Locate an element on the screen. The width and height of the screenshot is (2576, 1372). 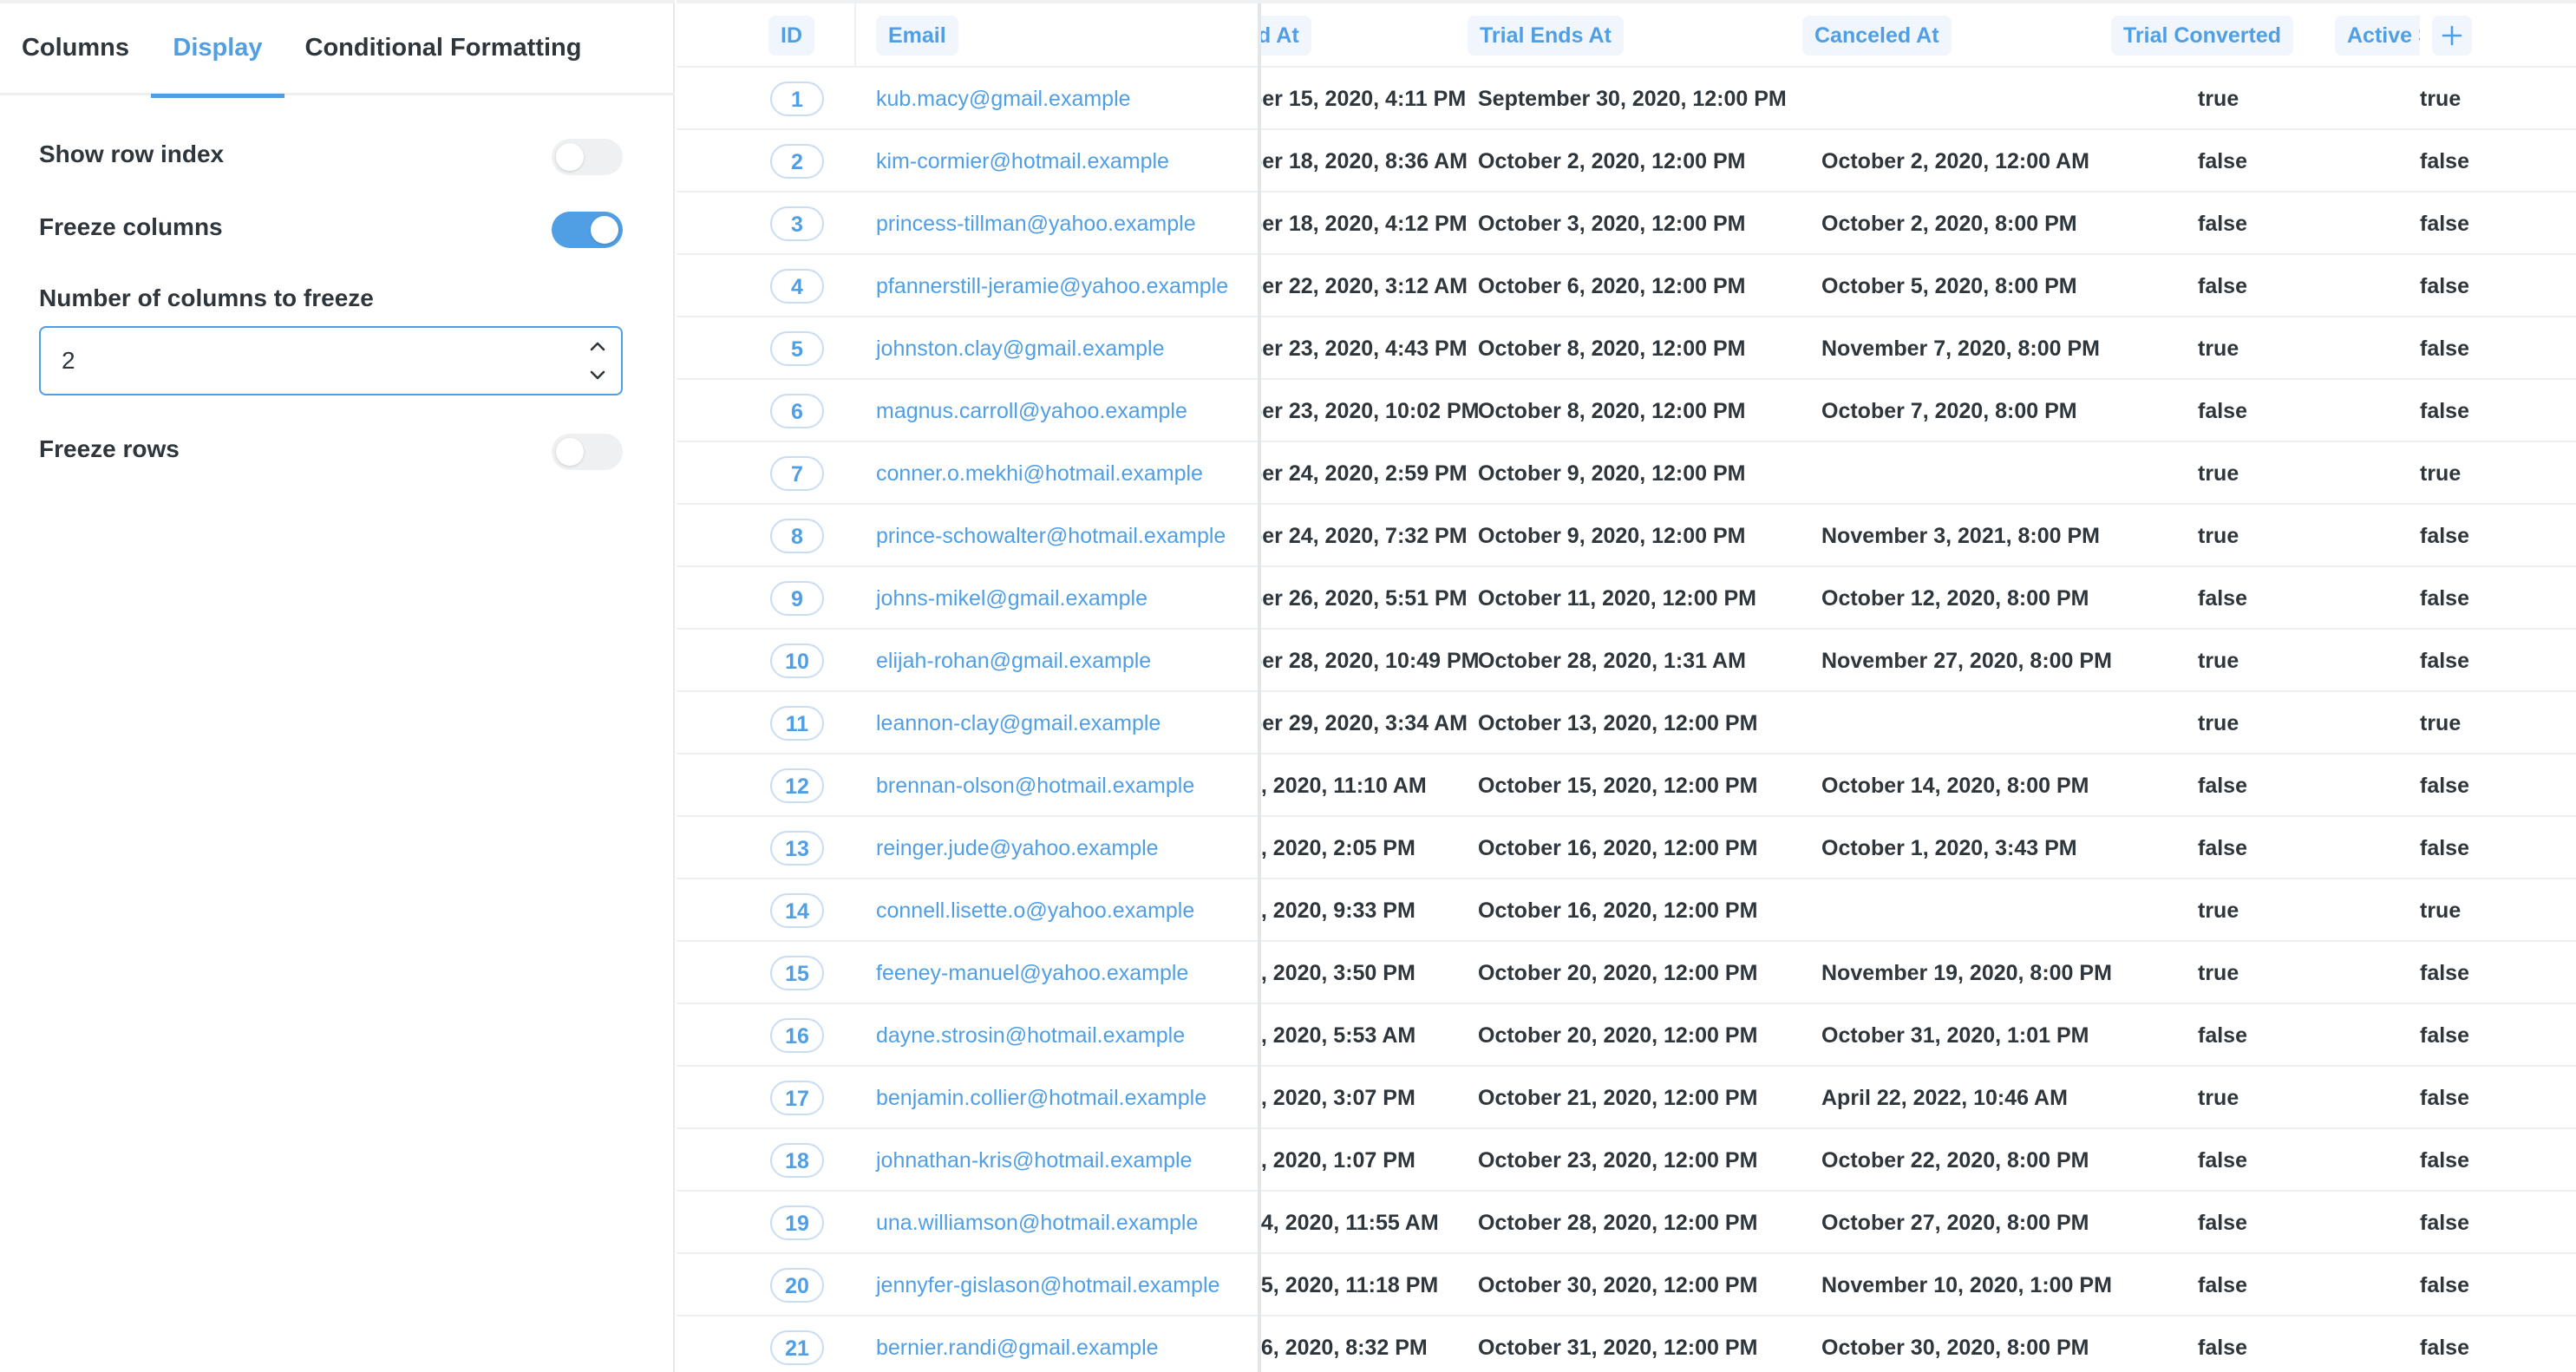
cell-canceled-at: November 10, 2020, 1:00 PM is located at coordinates (1966, 1285).